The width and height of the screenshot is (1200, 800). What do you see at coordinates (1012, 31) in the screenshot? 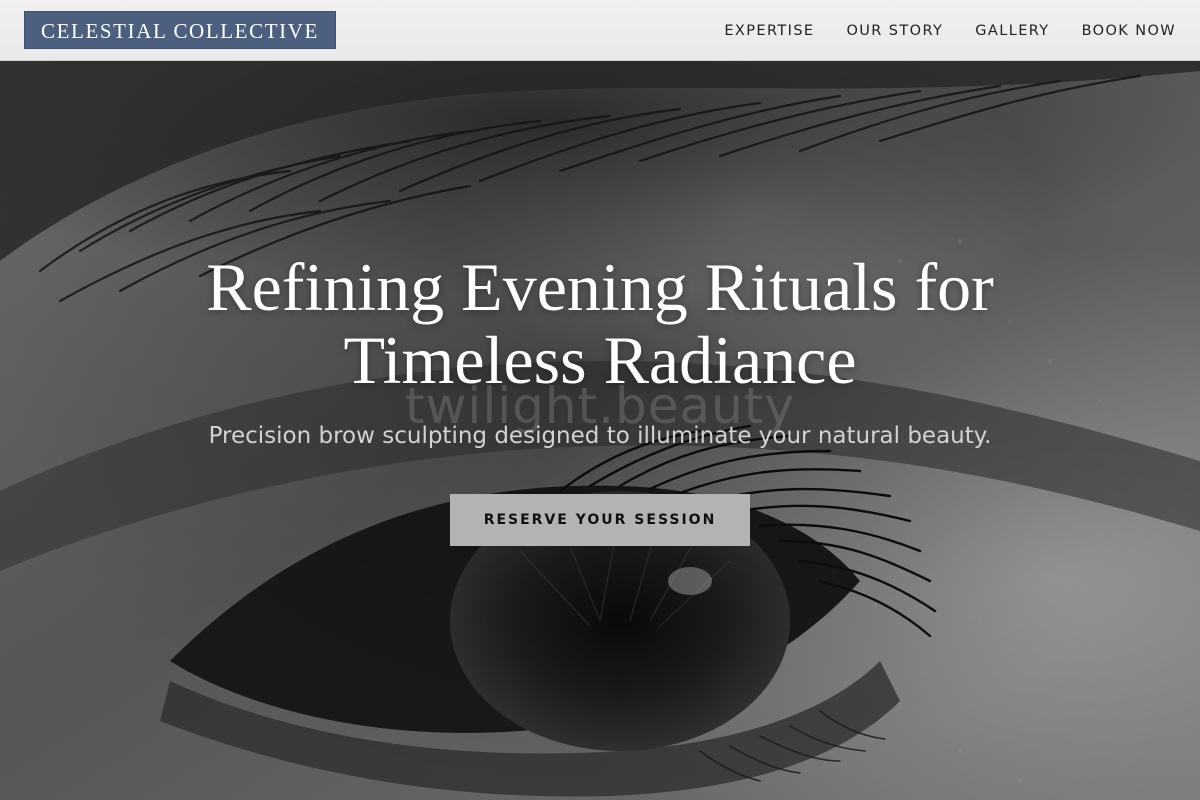
I see `nav-link-gallery: GALLERY` at bounding box center [1012, 31].